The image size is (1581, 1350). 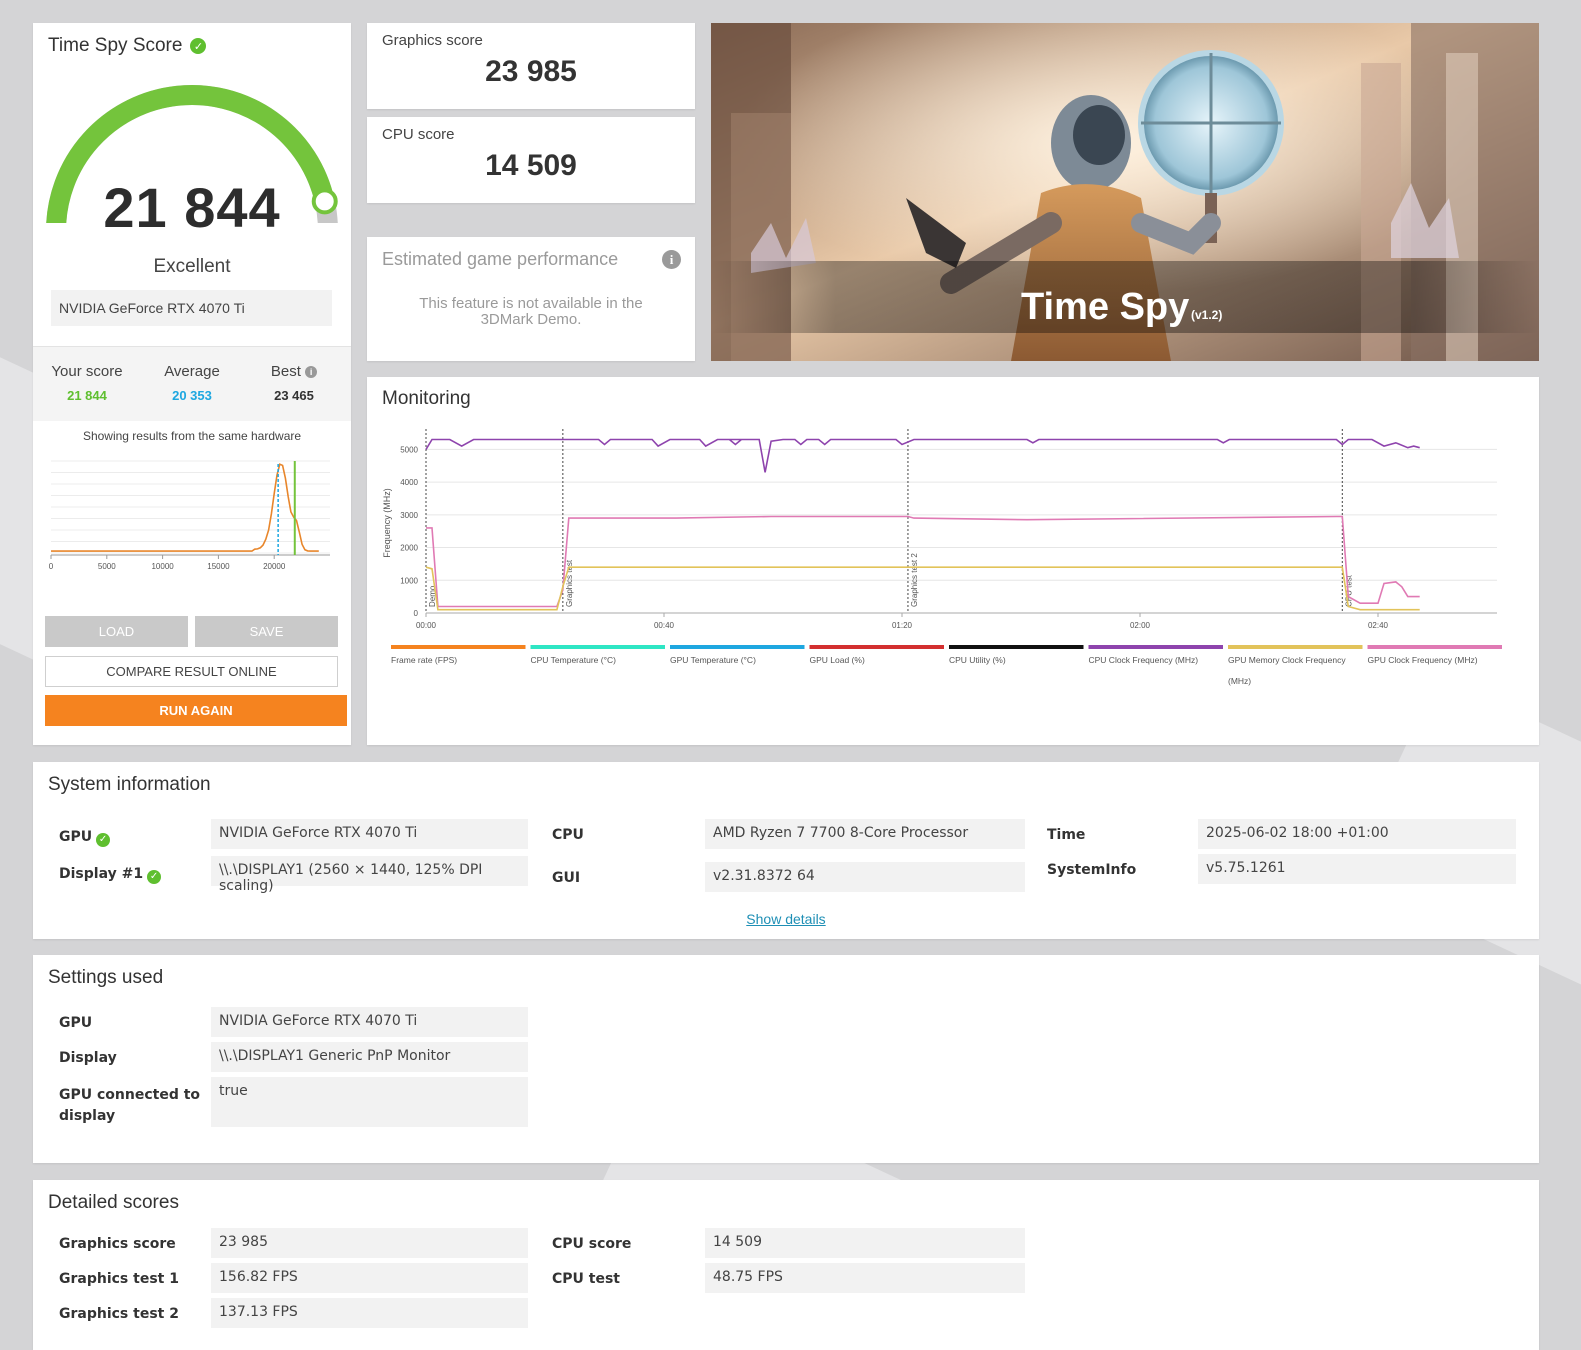 What do you see at coordinates (369, 1022) in the screenshot?
I see `settings-gpu-value: NVIDIA GeForce RTX 4070 Ti` at bounding box center [369, 1022].